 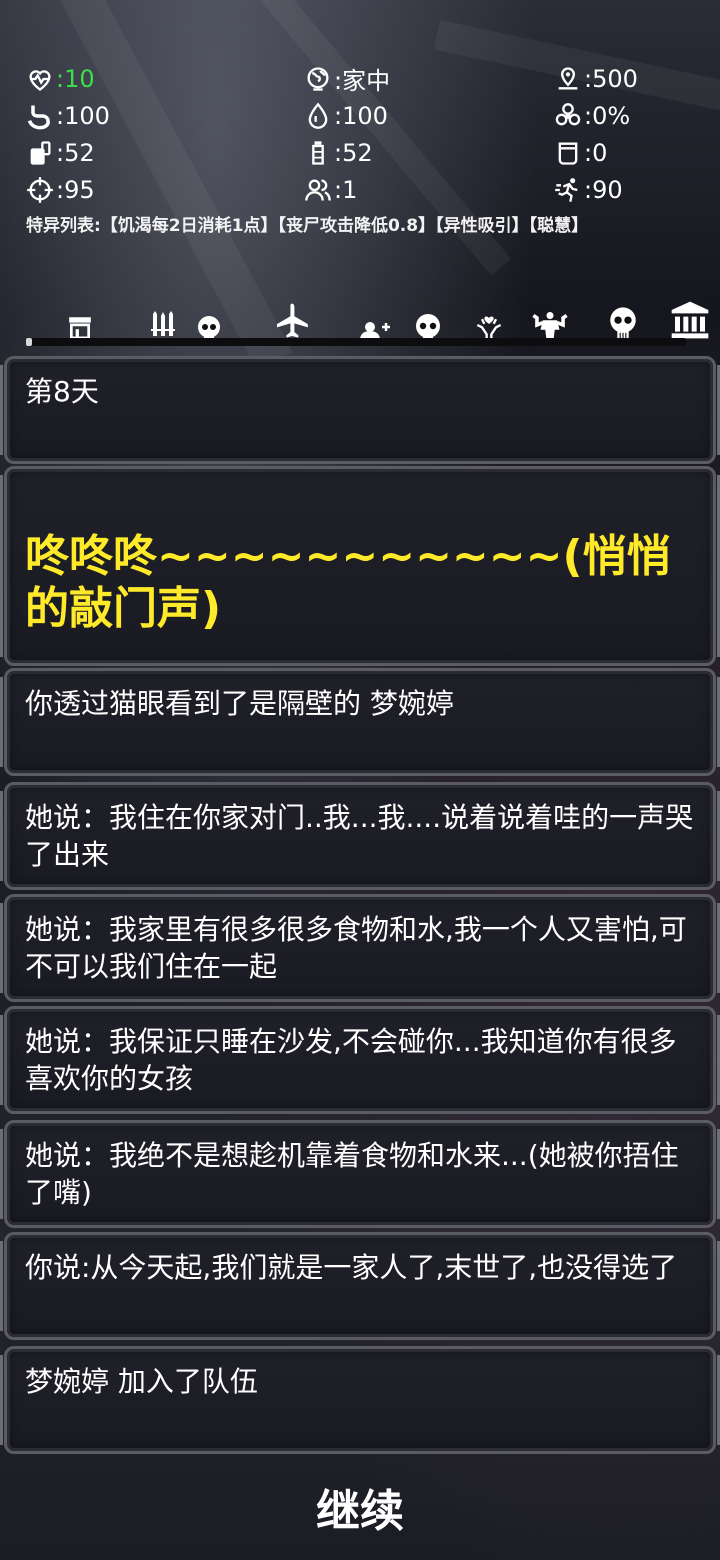 I want to click on tab-heal, so click(x=489, y=318).